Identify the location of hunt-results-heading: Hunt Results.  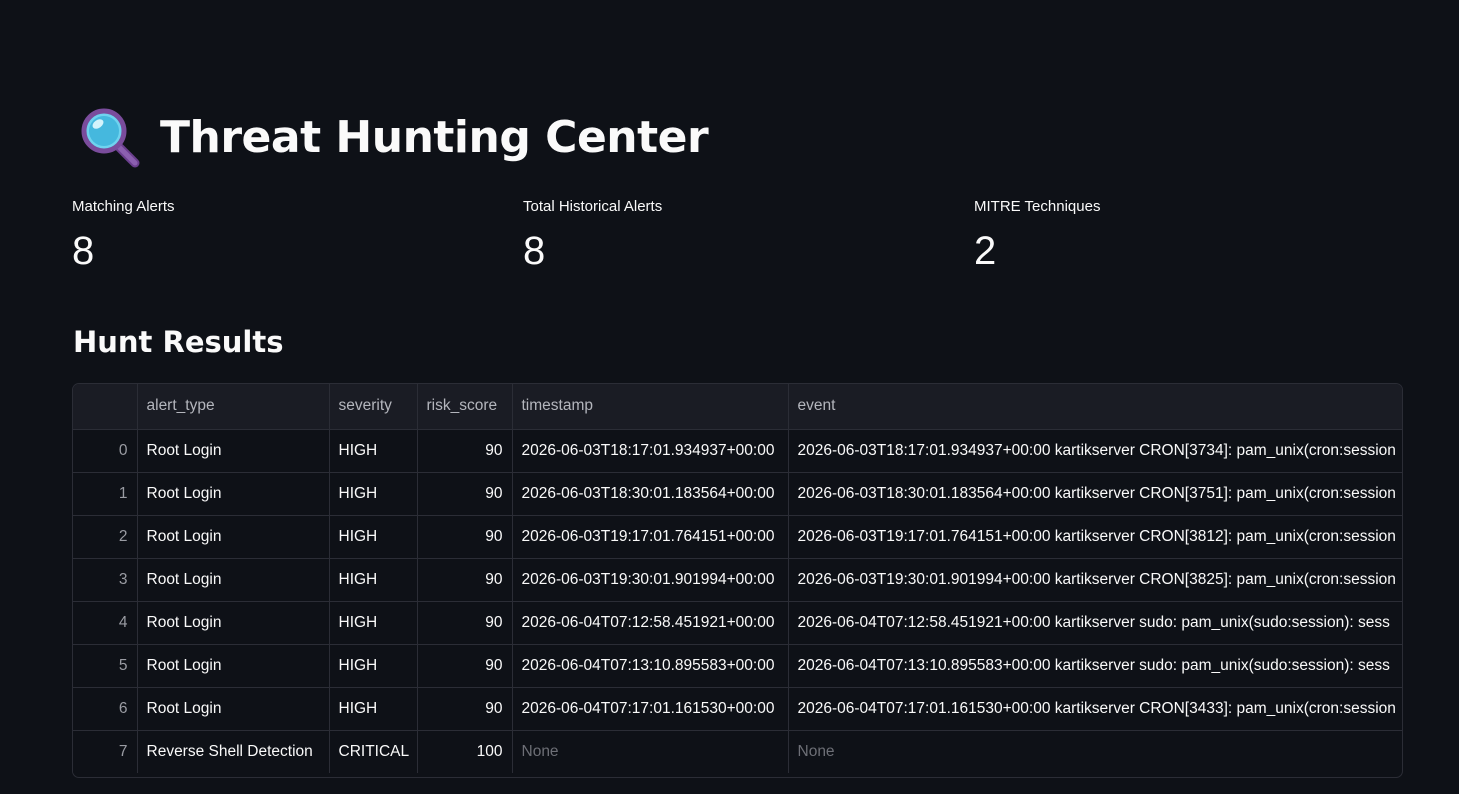
(178, 342).